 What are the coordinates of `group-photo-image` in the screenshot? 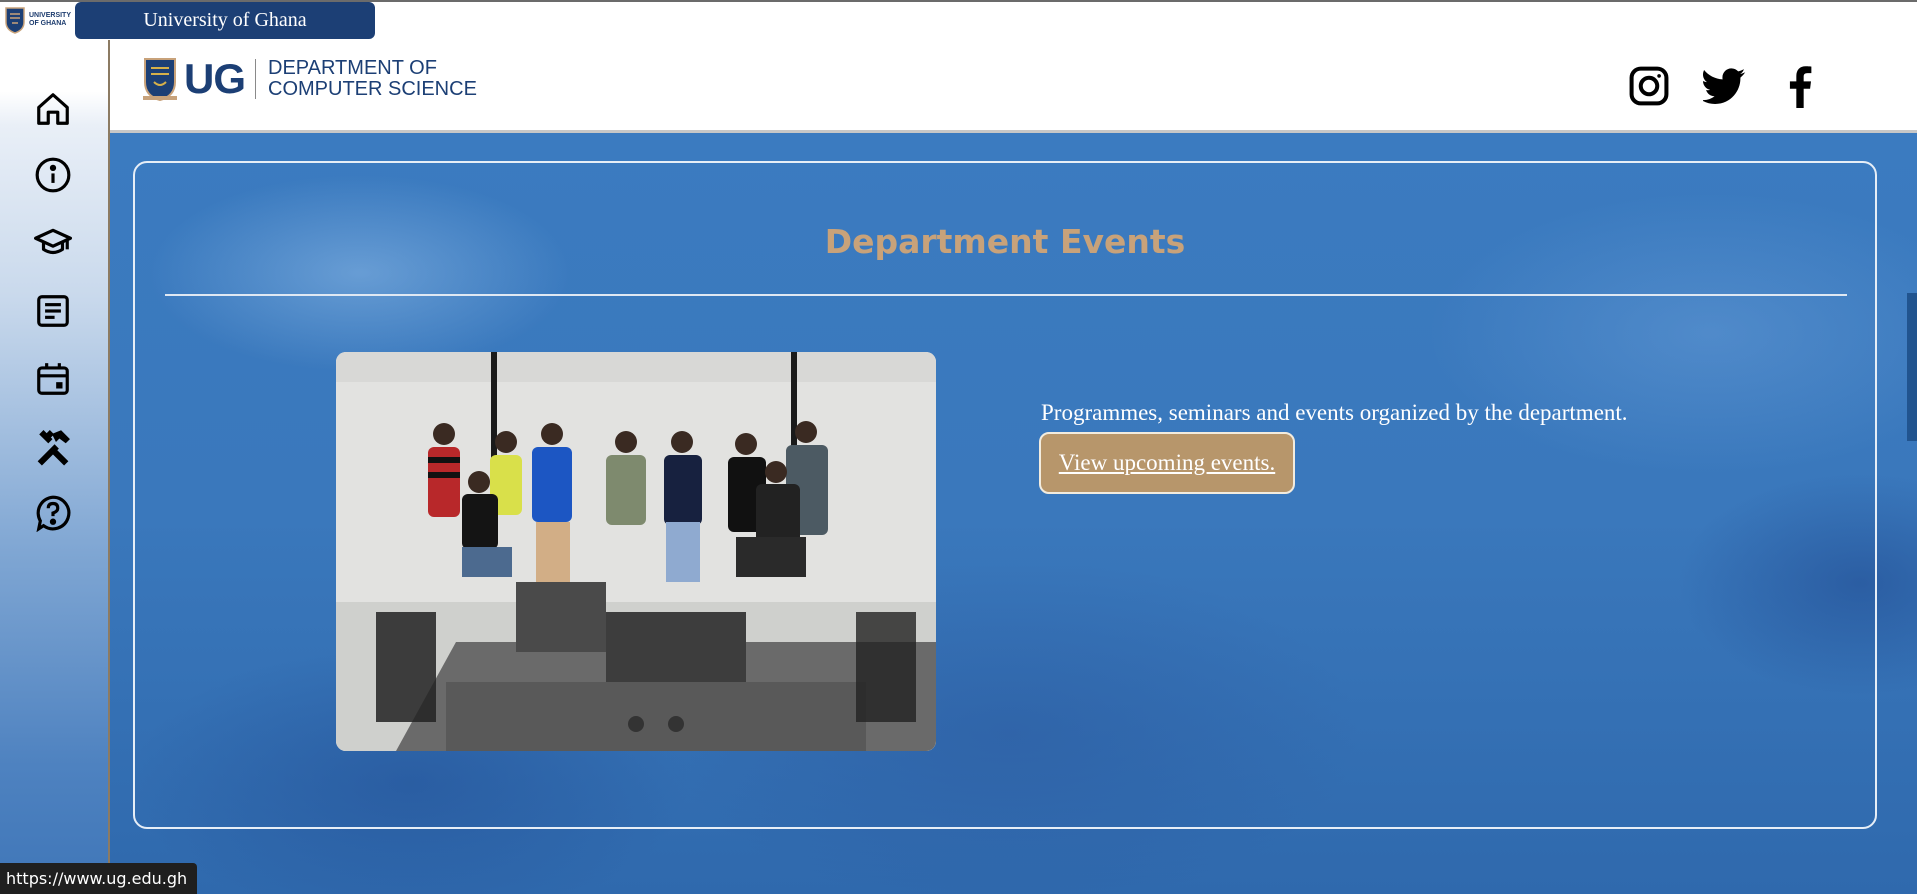 It's located at (636, 551).